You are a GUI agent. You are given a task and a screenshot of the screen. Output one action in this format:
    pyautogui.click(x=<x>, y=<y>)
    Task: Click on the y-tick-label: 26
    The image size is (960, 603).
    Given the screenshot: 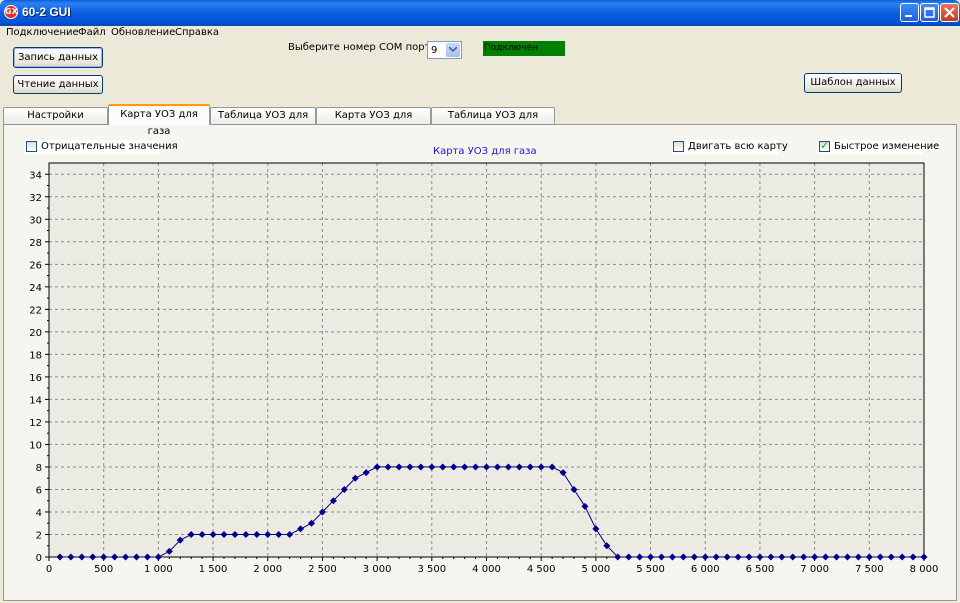 What is the action you would take?
    pyautogui.click(x=35, y=265)
    